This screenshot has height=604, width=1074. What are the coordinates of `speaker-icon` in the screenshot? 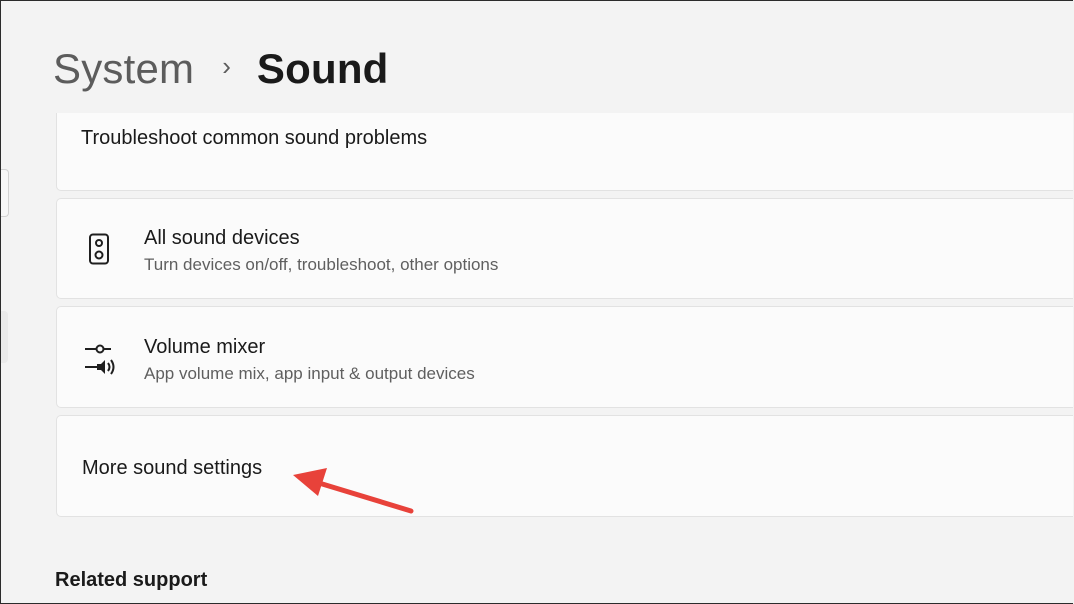 It's located at (99, 251).